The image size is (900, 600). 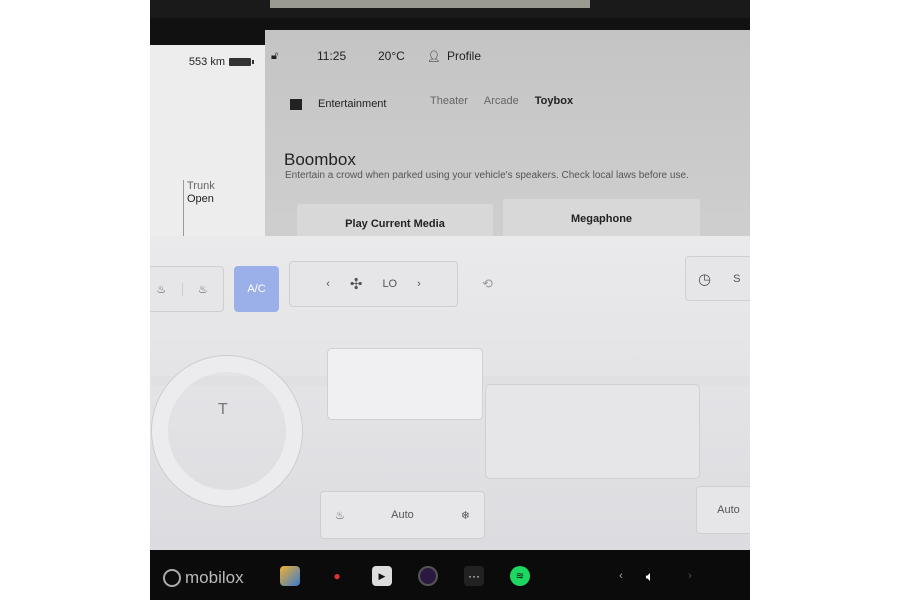 I want to click on camera-icon, so click(x=428, y=576).